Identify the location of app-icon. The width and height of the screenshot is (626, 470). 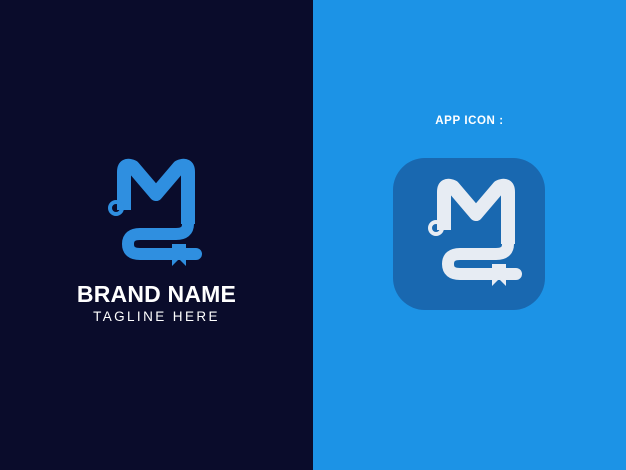
(469, 234).